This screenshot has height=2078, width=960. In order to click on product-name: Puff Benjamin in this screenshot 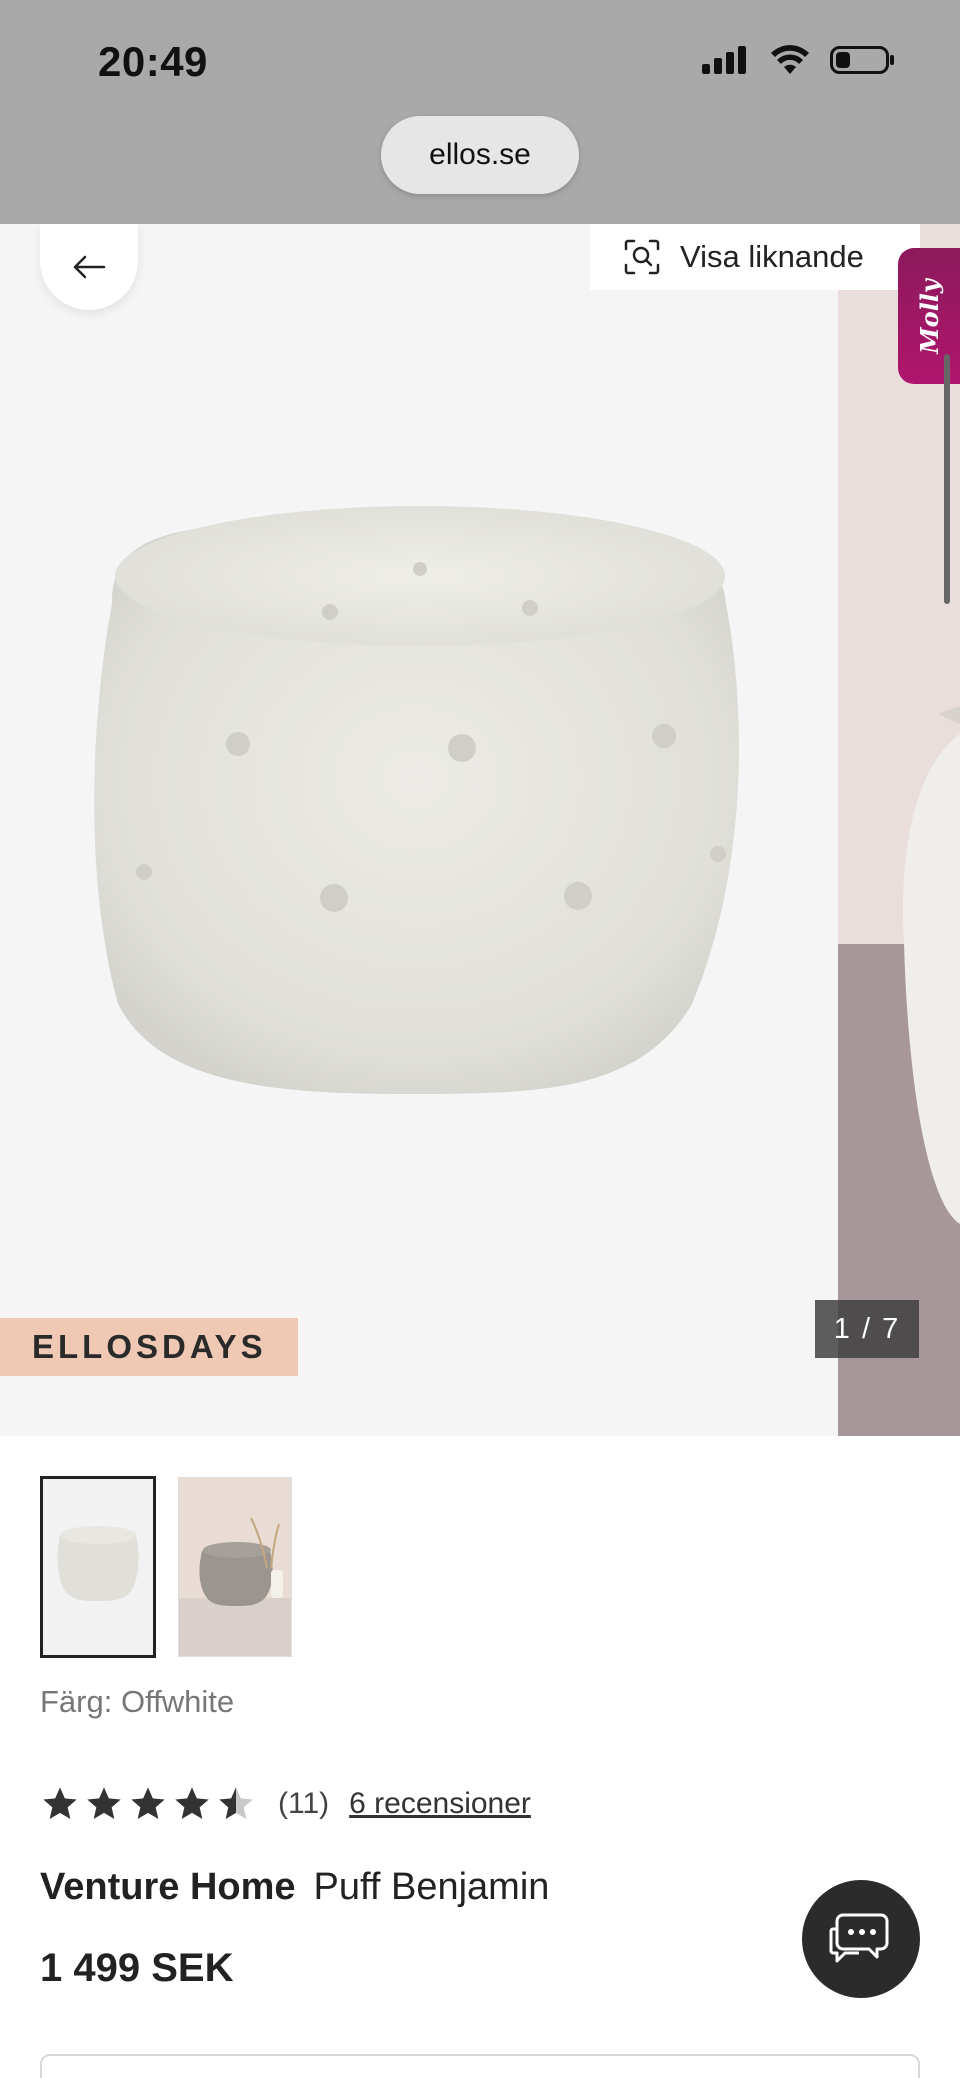, I will do `click(431, 1887)`.